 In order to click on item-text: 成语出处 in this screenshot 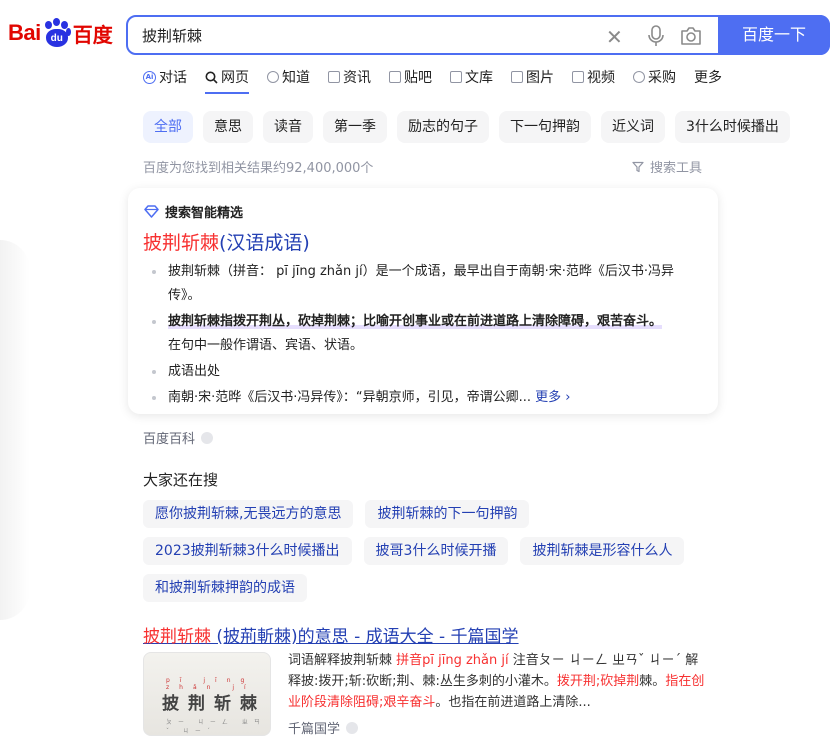, I will do `click(194, 371)`.